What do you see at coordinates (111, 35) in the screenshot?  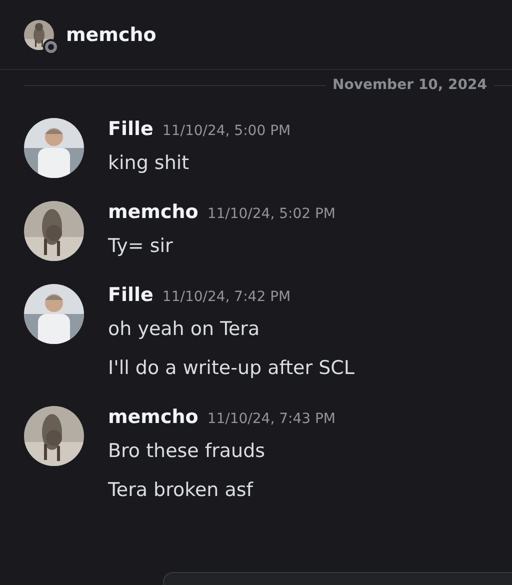 I see `channel-title: memcho` at bounding box center [111, 35].